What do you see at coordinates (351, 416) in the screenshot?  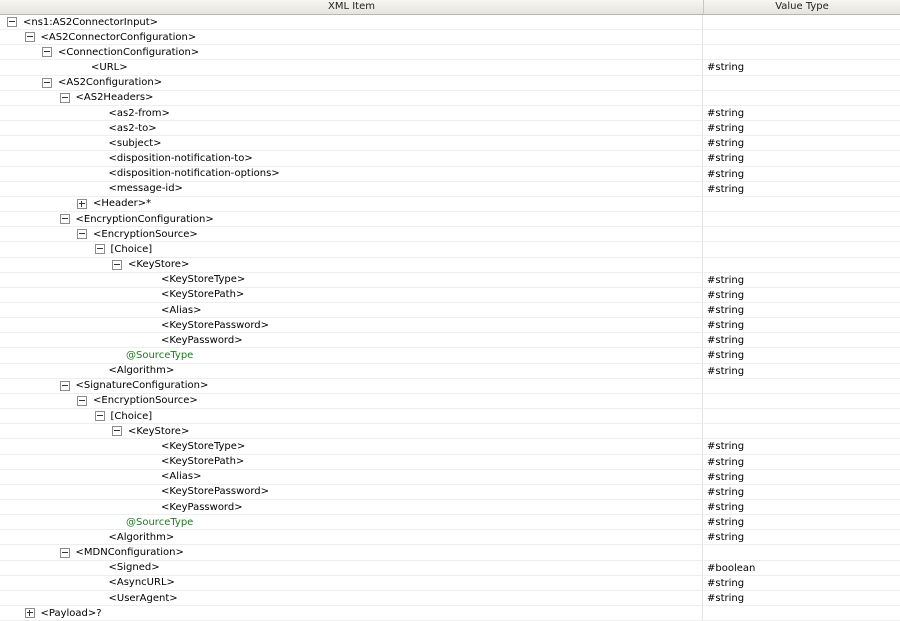 I see `xml-item-cell: [Choice]` at bounding box center [351, 416].